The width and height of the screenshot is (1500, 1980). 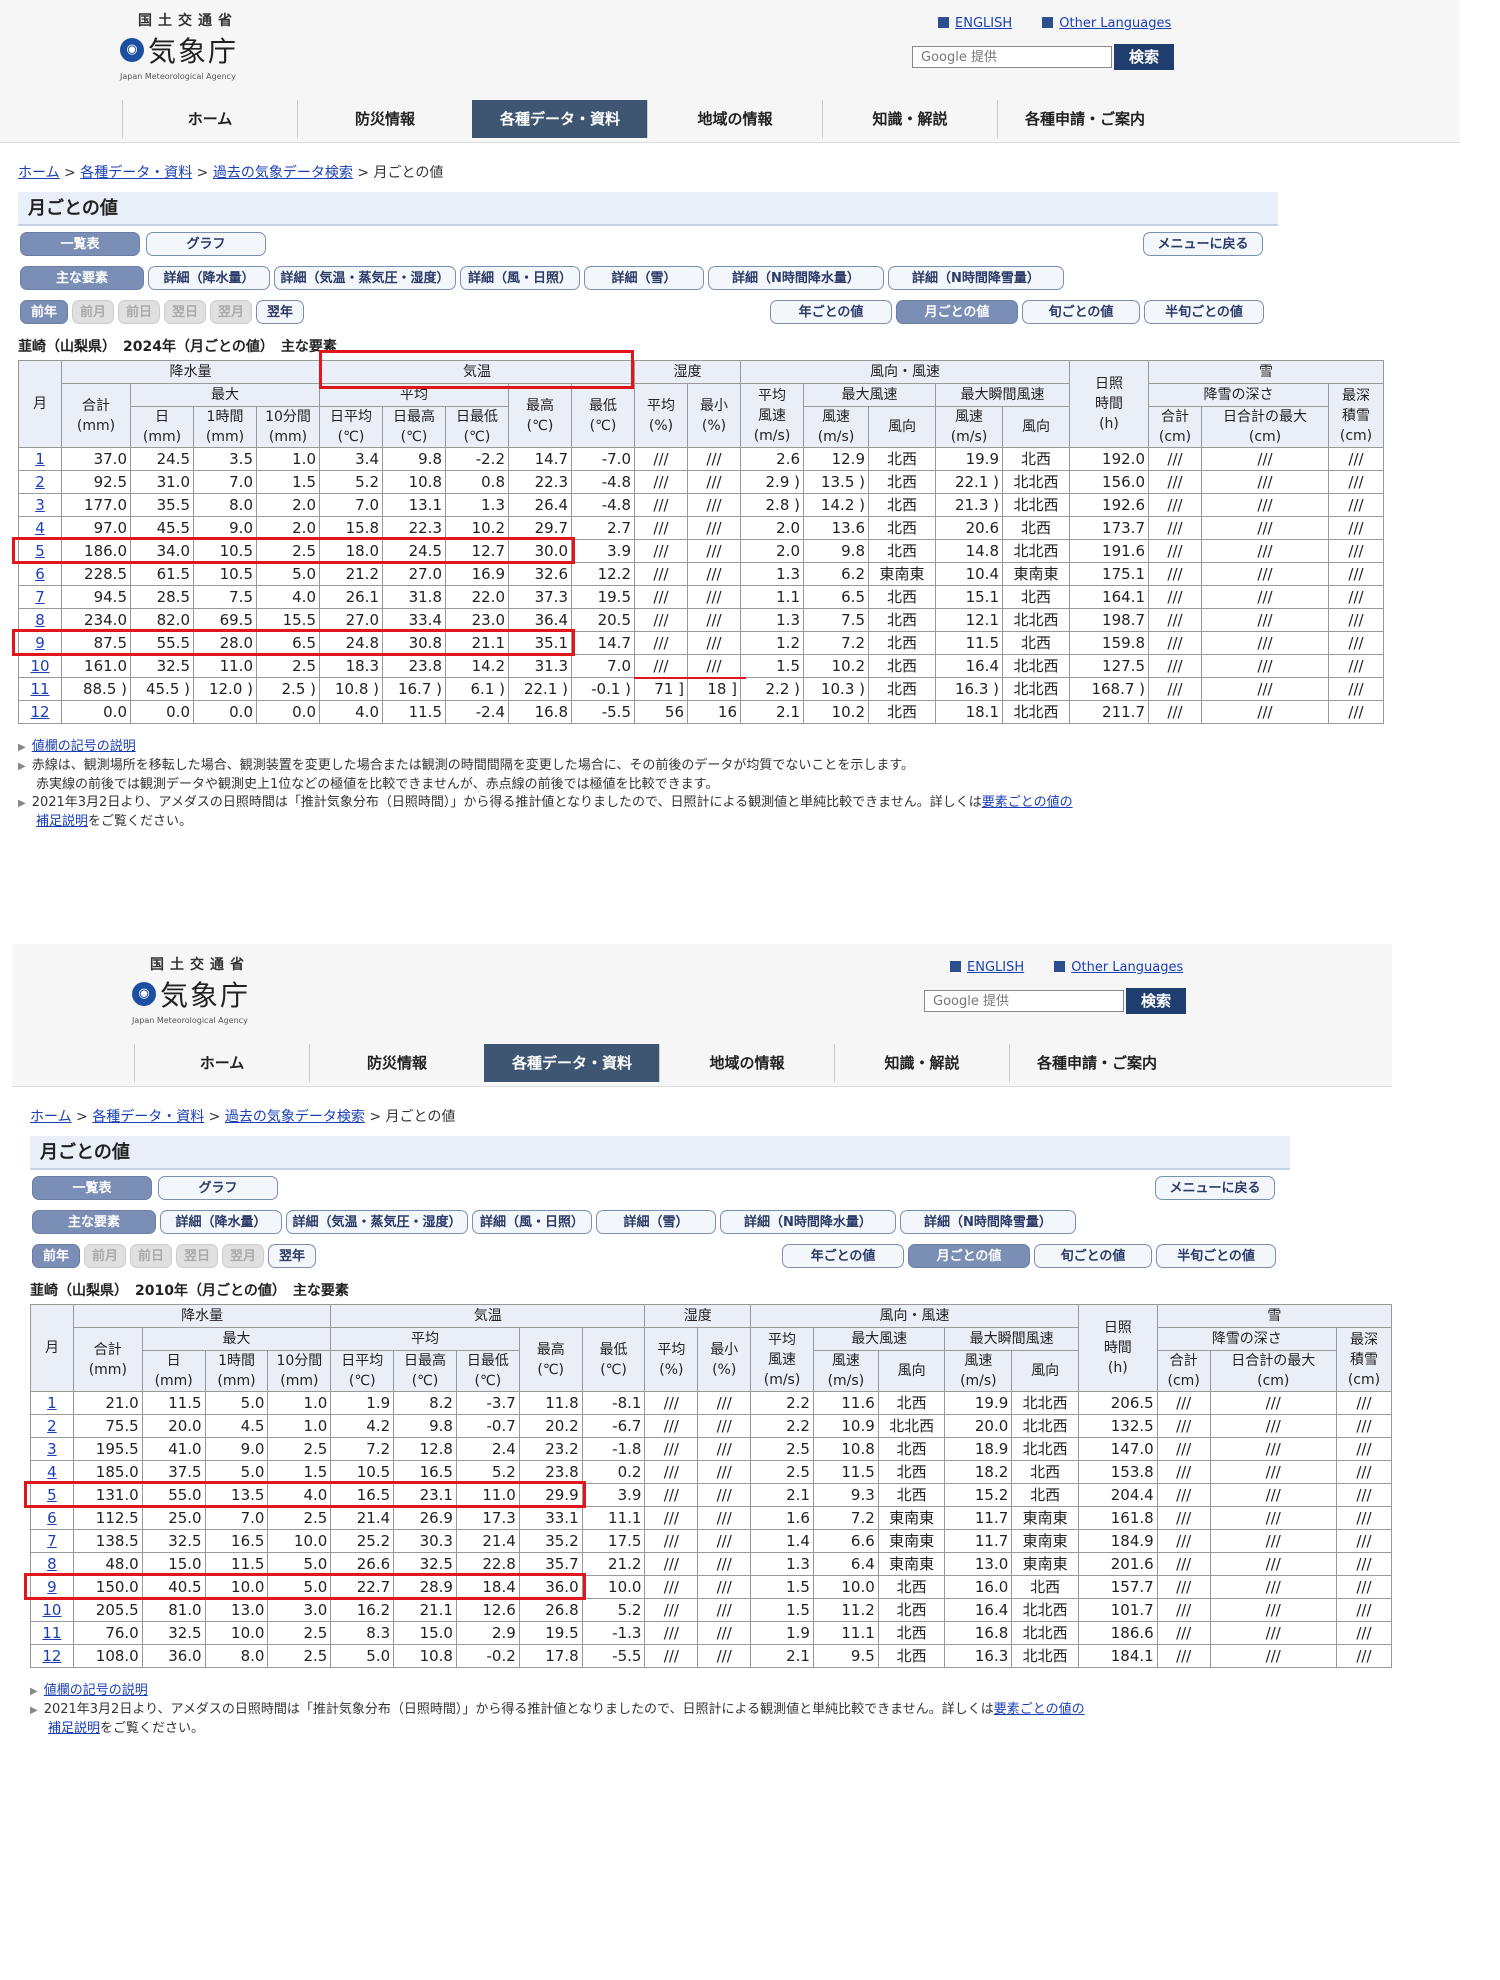 I want to click on col-max-wind-dir: 風向, so click(x=911, y=1371).